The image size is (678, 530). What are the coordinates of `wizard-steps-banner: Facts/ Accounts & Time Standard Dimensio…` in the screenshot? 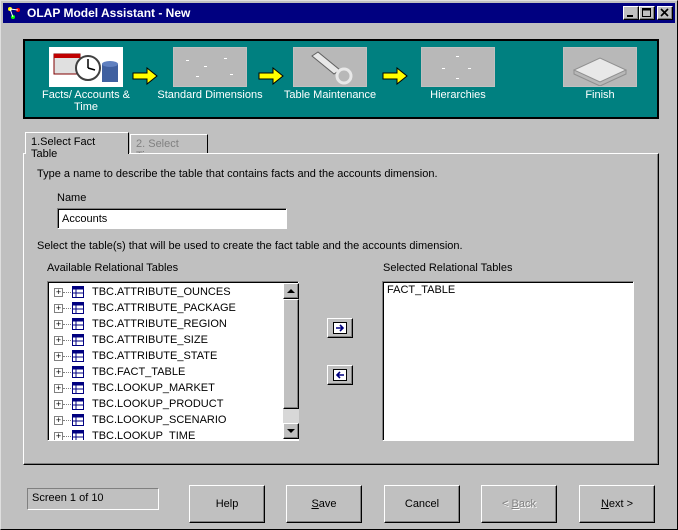 It's located at (341, 79).